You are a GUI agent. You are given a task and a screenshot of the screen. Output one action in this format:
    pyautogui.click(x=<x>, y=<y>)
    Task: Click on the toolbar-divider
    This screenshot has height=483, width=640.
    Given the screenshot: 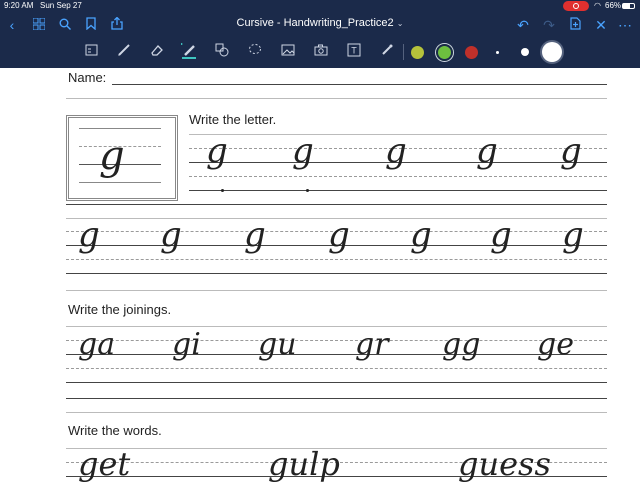 What is the action you would take?
    pyautogui.click(x=403, y=52)
    